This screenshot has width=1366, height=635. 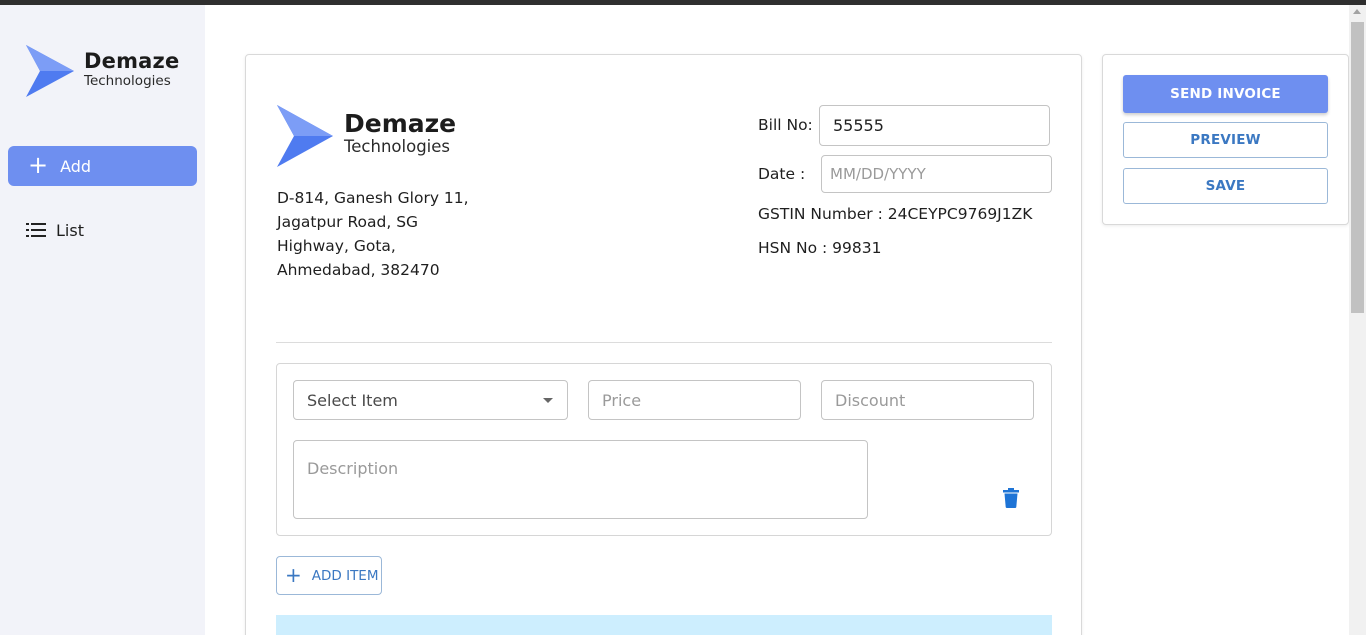 I want to click on section-divider, so click(x=664, y=342).